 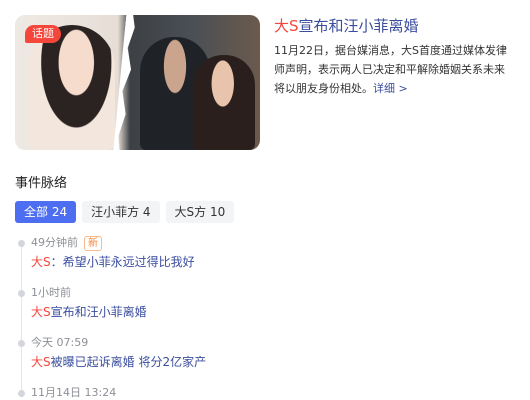 What do you see at coordinates (122, 262) in the screenshot?
I see `event-title-text: ：希望小菲永远过得比我好` at bounding box center [122, 262].